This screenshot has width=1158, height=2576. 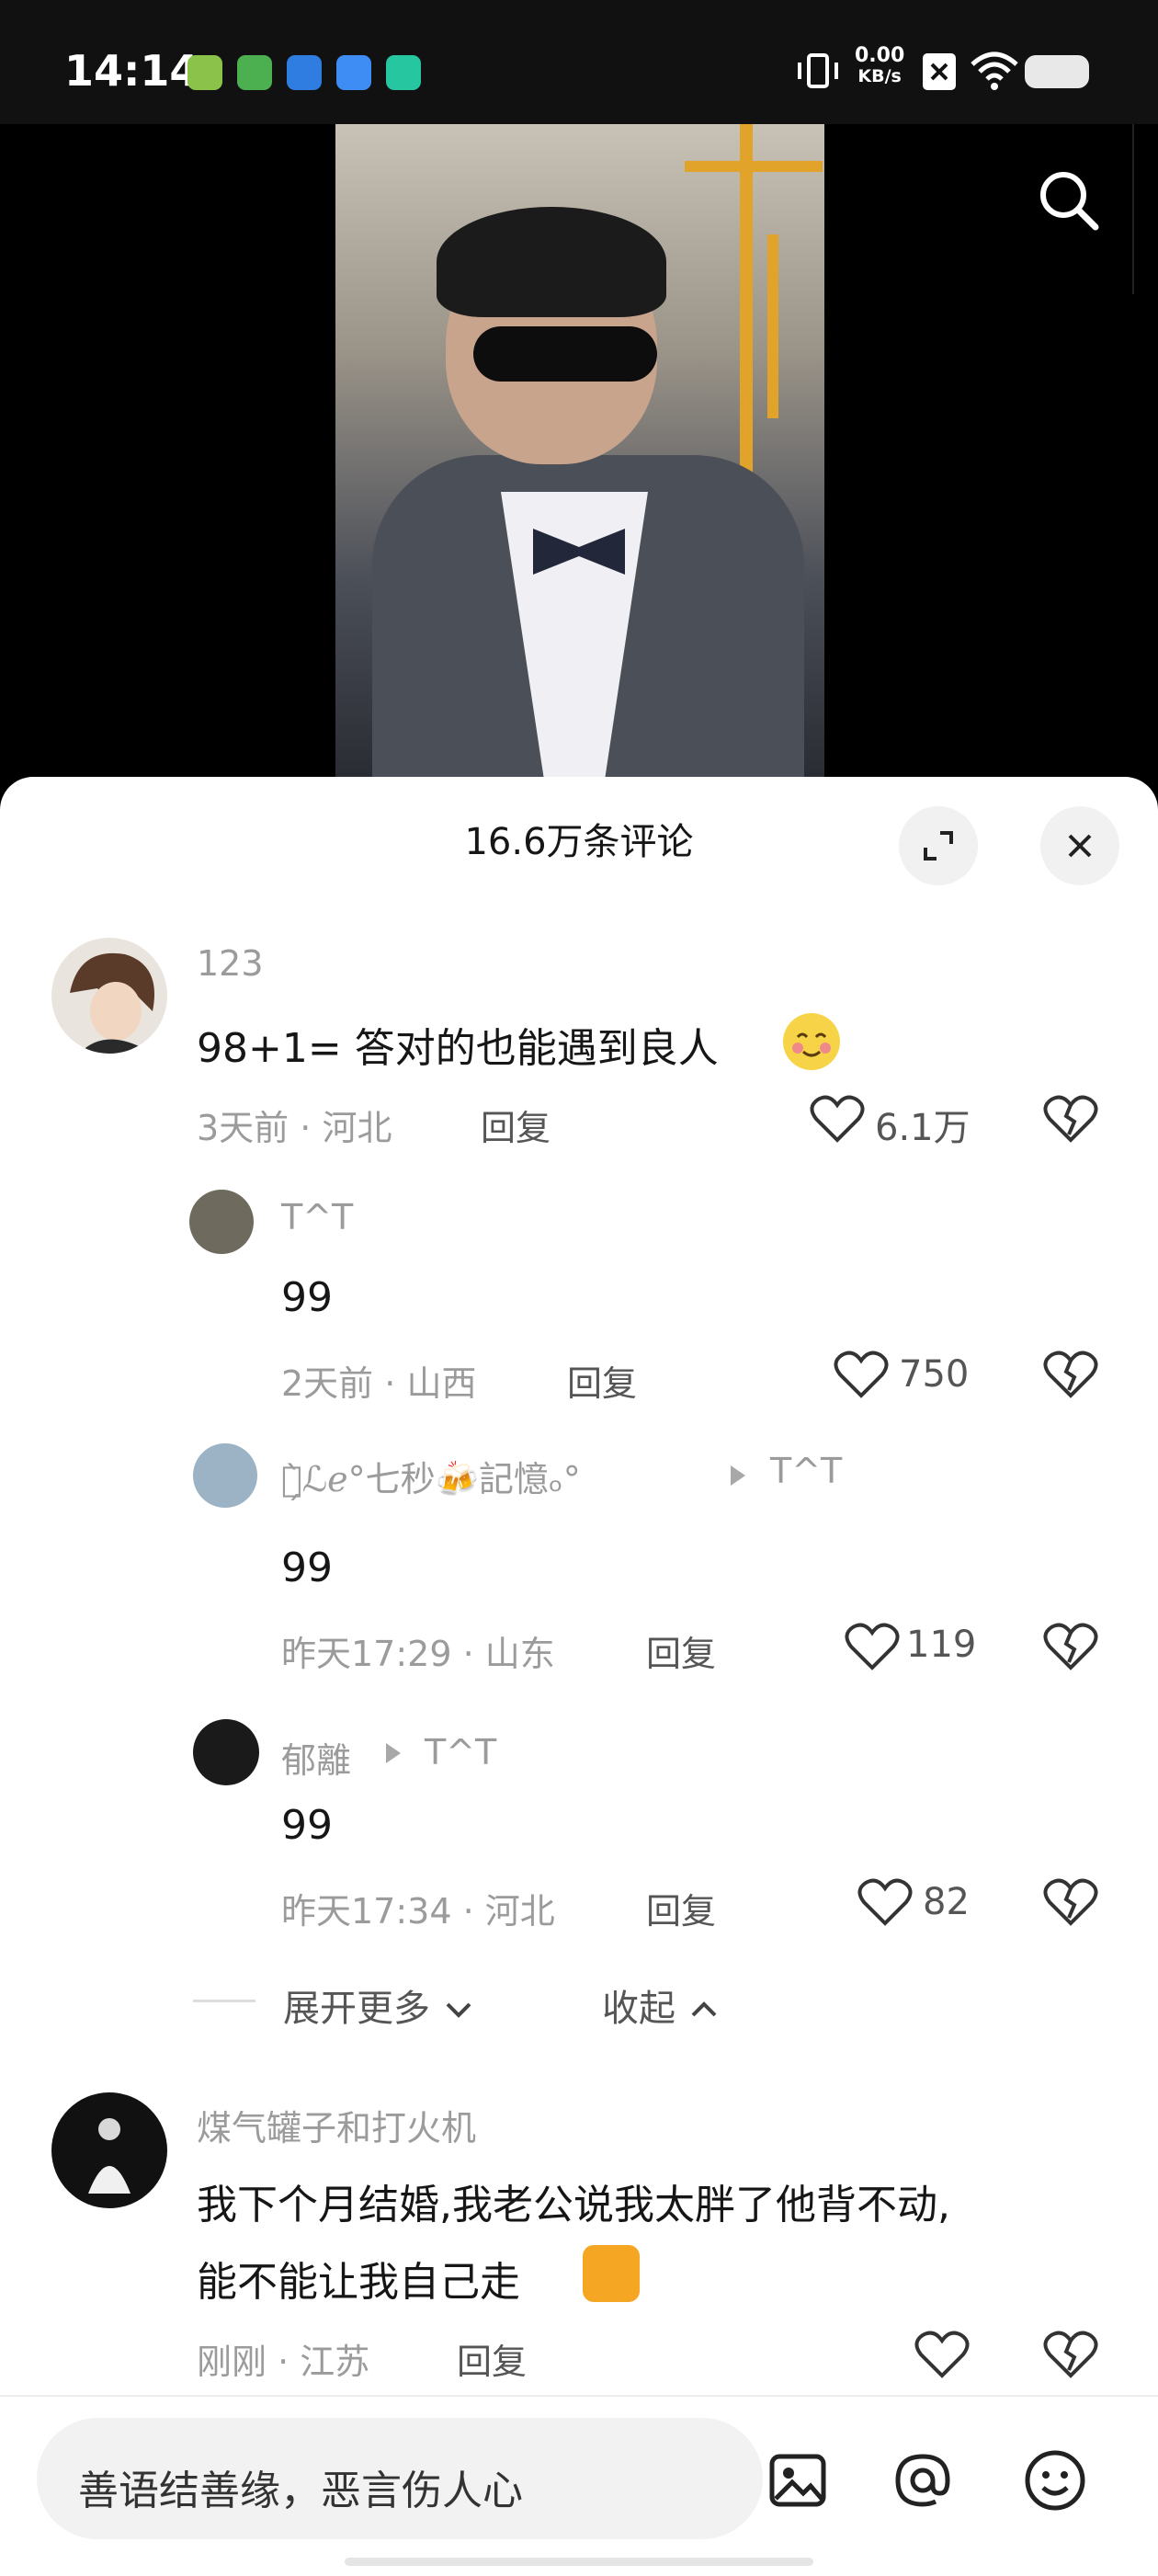 I want to click on vibrate-icon, so click(x=818, y=70).